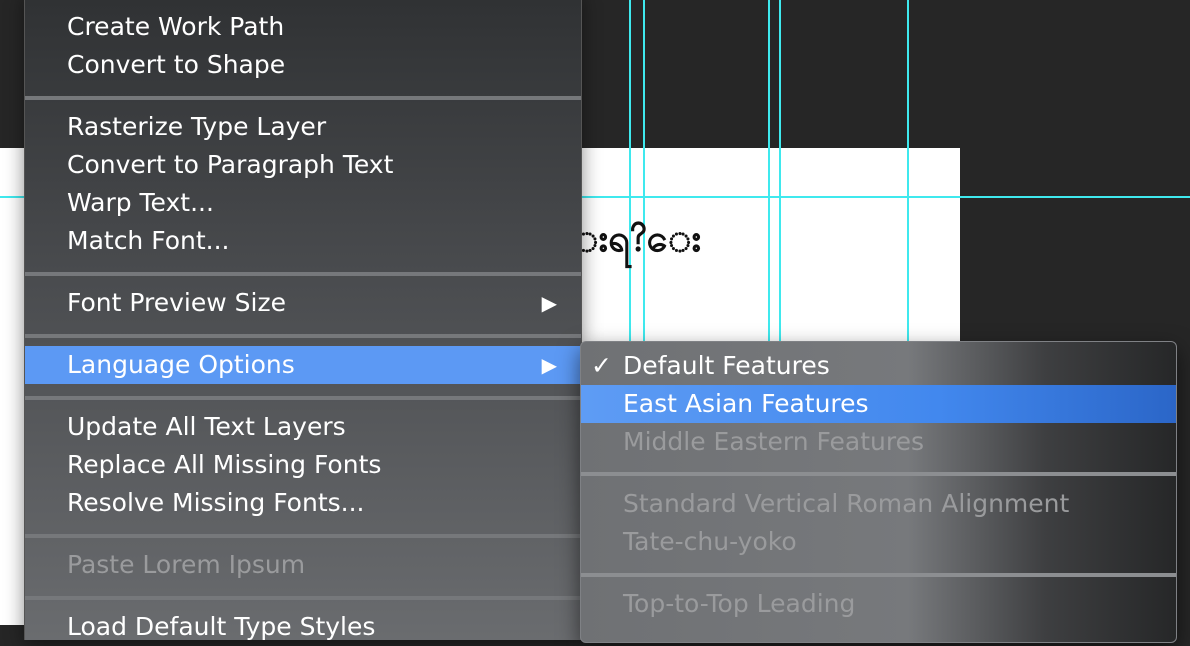 The height and width of the screenshot is (646, 1190). What do you see at coordinates (303, 427) in the screenshot?
I see `menu-item-update-all-text-layers: Update All Text Layers` at bounding box center [303, 427].